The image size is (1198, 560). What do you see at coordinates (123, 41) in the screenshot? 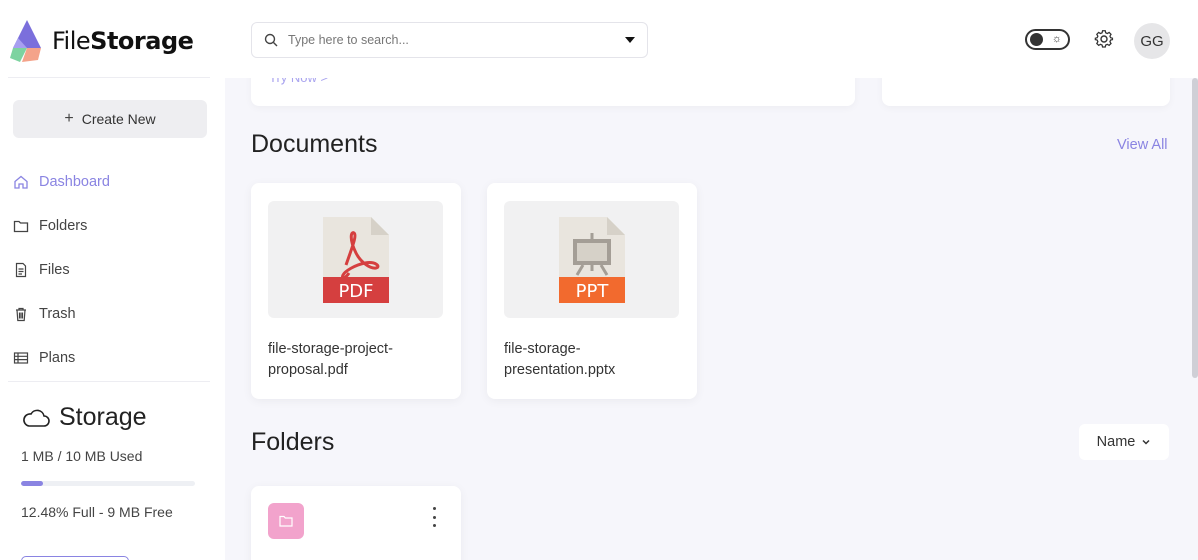
I see `logo-text: FileStorage` at bounding box center [123, 41].